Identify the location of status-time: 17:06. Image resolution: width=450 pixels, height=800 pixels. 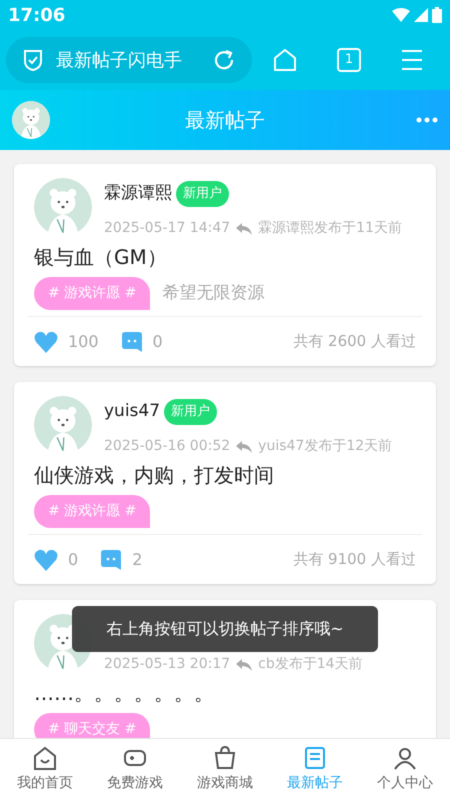
(37, 16).